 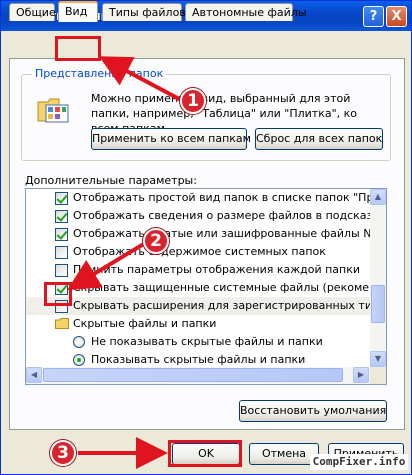 What do you see at coordinates (156, 241) in the screenshot?
I see `callout-step-2: 2` at bounding box center [156, 241].